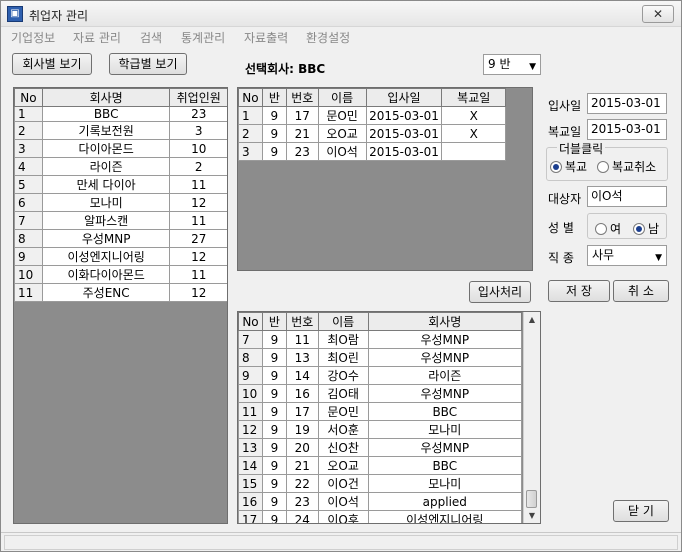  I want to click on table-row: 2 기록보전원 3, so click(120, 130).